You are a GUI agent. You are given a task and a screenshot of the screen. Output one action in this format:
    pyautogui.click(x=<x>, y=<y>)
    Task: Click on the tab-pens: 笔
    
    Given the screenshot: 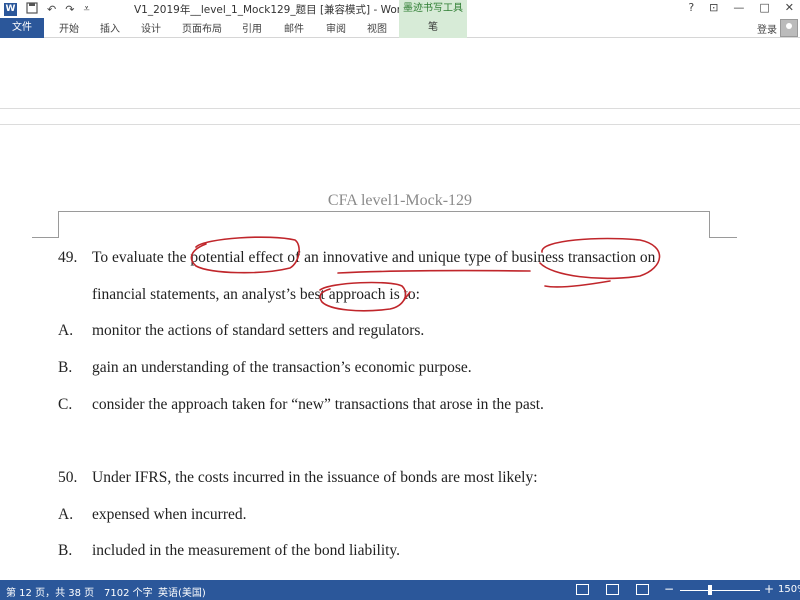 What is the action you would take?
    pyautogui.click(x=433, y=28)
    